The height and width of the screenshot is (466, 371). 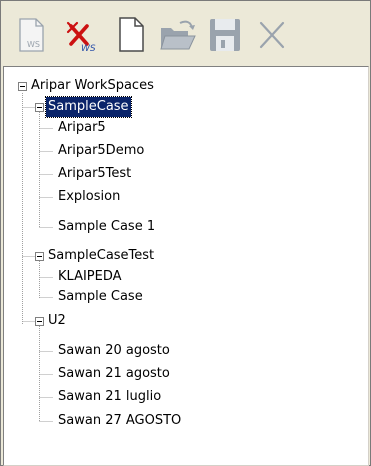 I want to click on tree-leaf: KLAIPEDA, so click(x=90, y=277).